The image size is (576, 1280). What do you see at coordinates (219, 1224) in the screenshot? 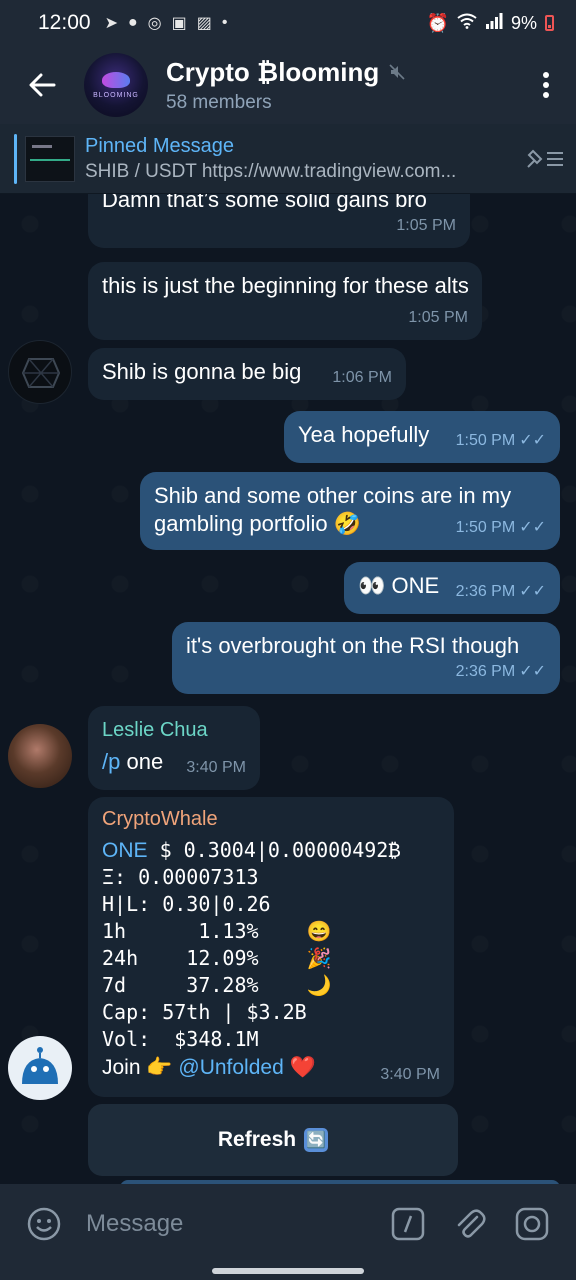
I see `message-input: Message` at bounding box center [219, 1224].